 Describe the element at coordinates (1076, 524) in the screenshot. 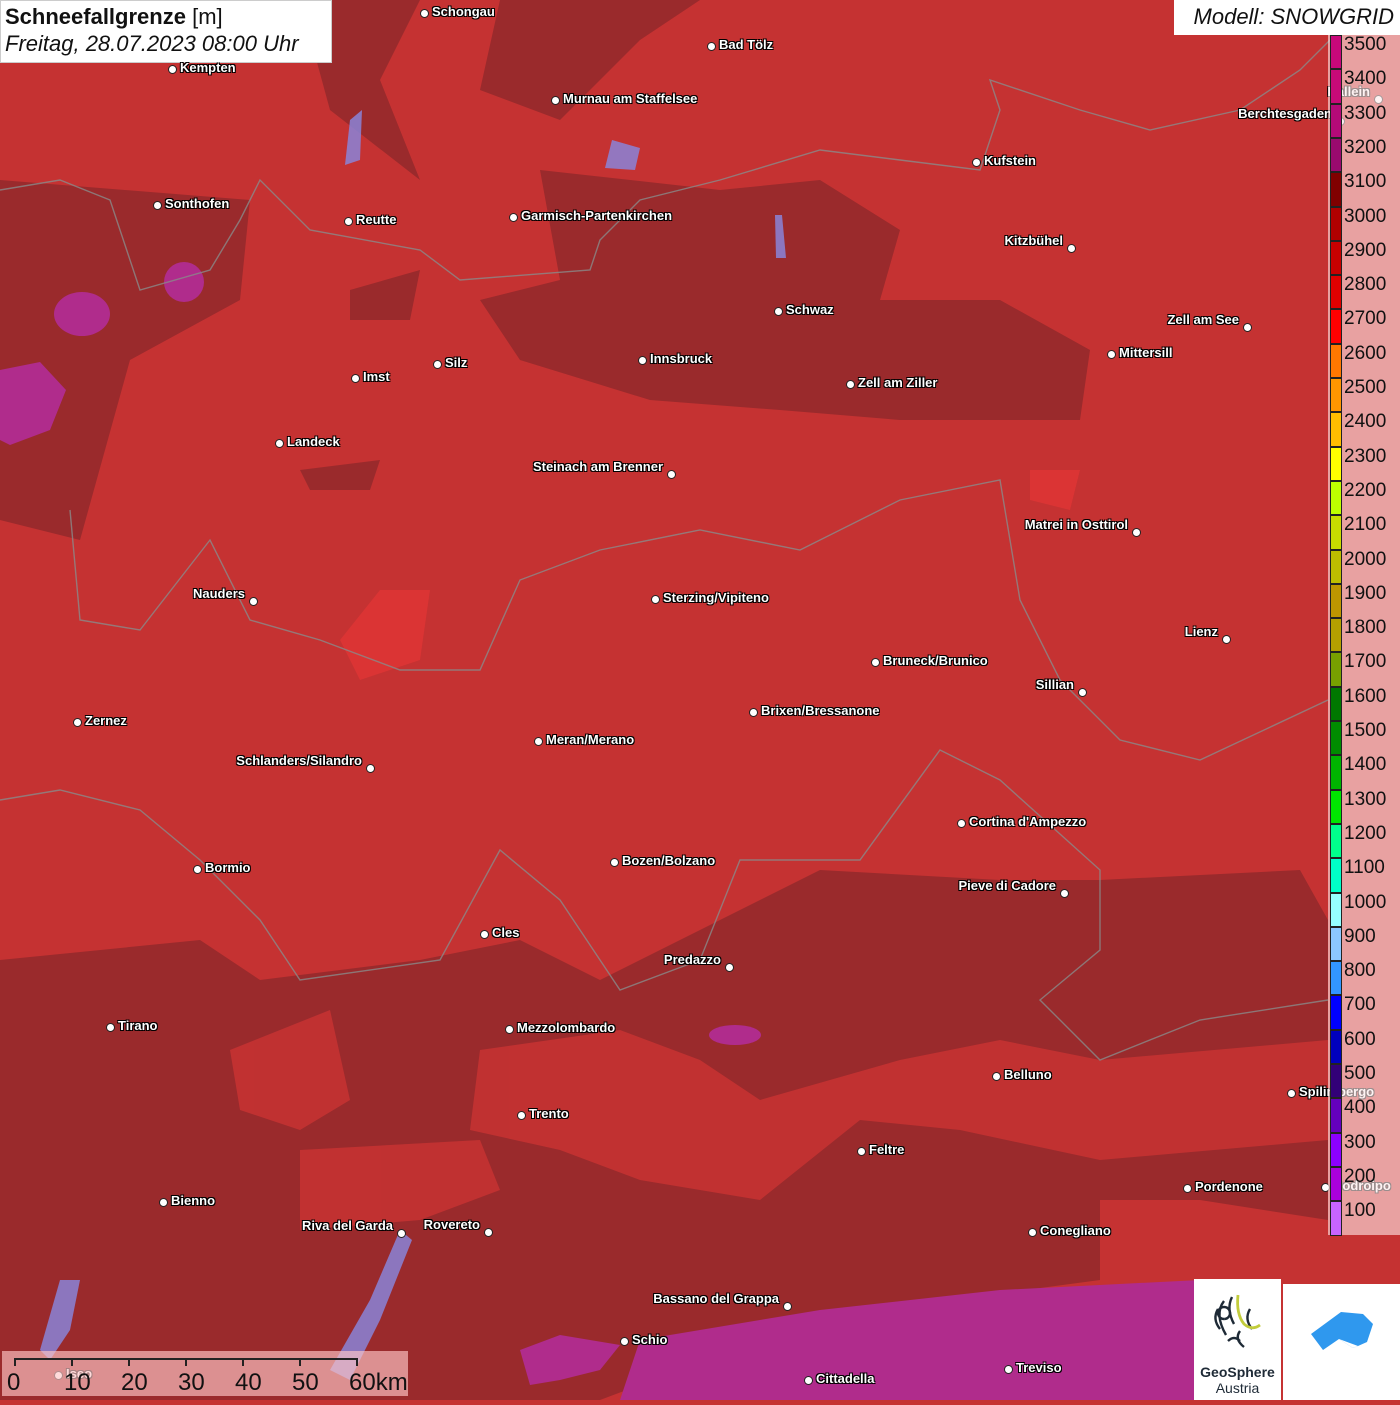

I see `city-label: Matrei in Osttirol` at that location.